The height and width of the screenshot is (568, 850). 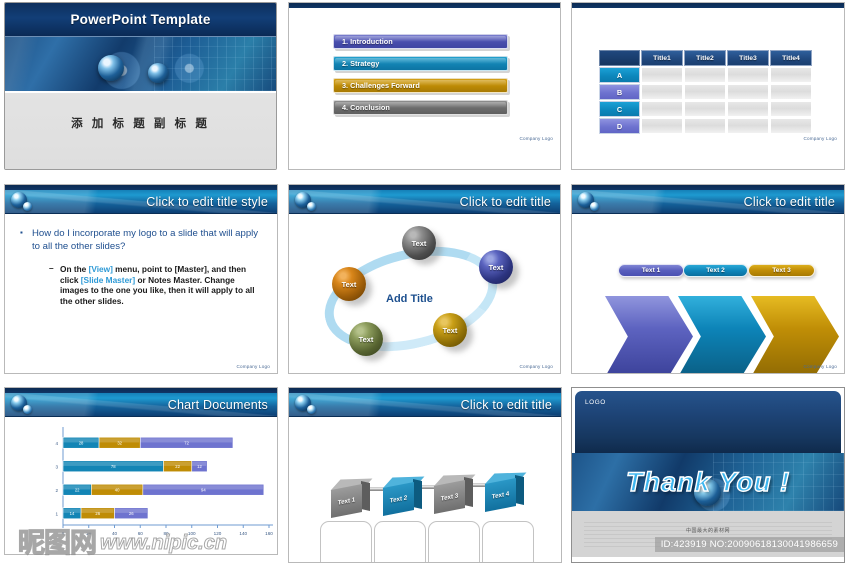 I want to click on svg-text: 120, so click(x=218, y=533).